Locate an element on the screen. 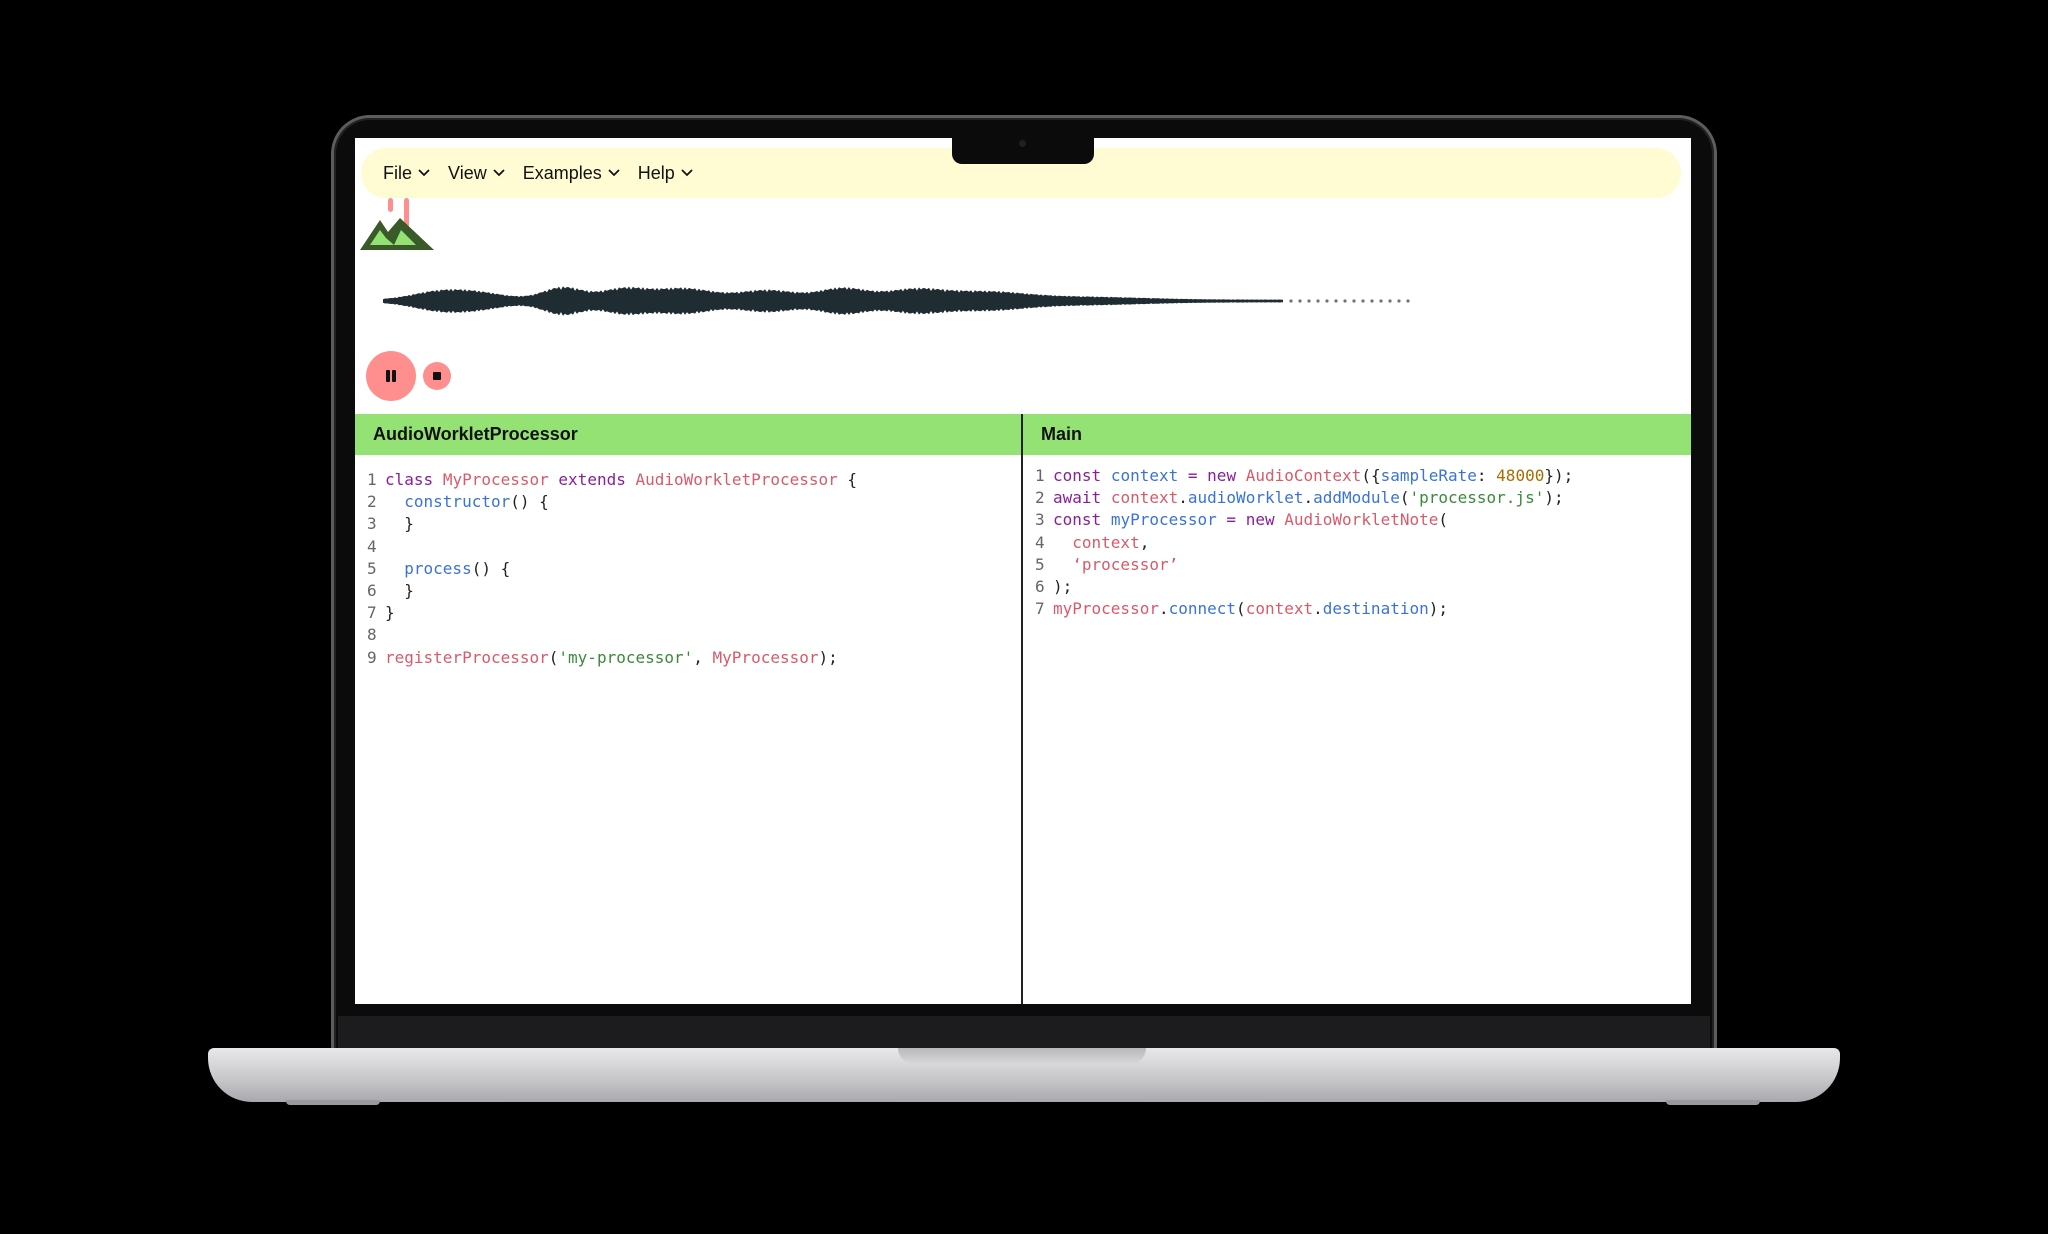 Image resolution: width=2048 pixels, height=1234 pixels. code-line: 7} is located at coordinates (694, 613).